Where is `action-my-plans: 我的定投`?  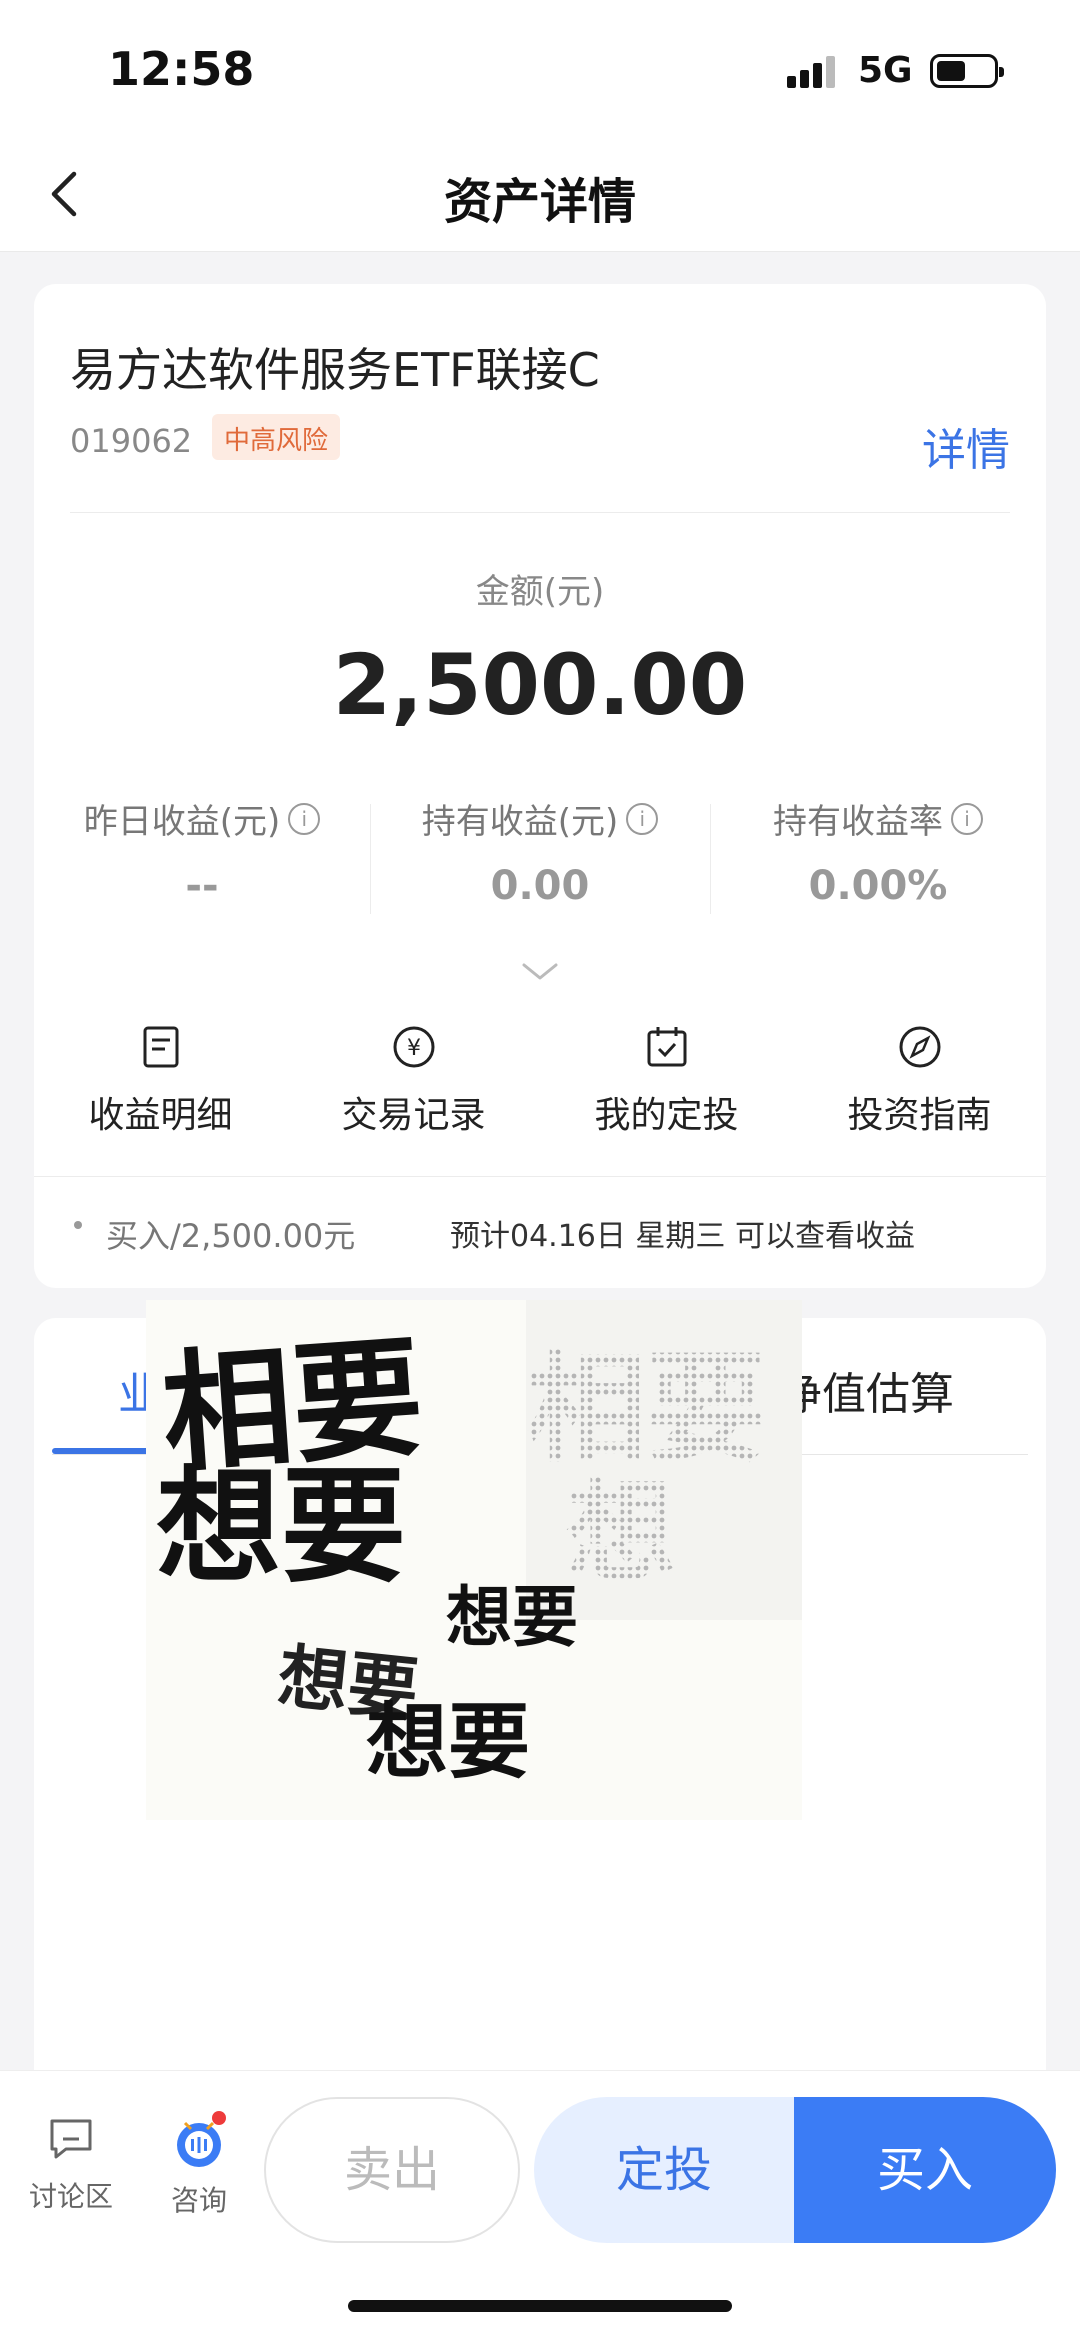 action-my-plans: 我的定投 is located at coordinates (666, 1099).